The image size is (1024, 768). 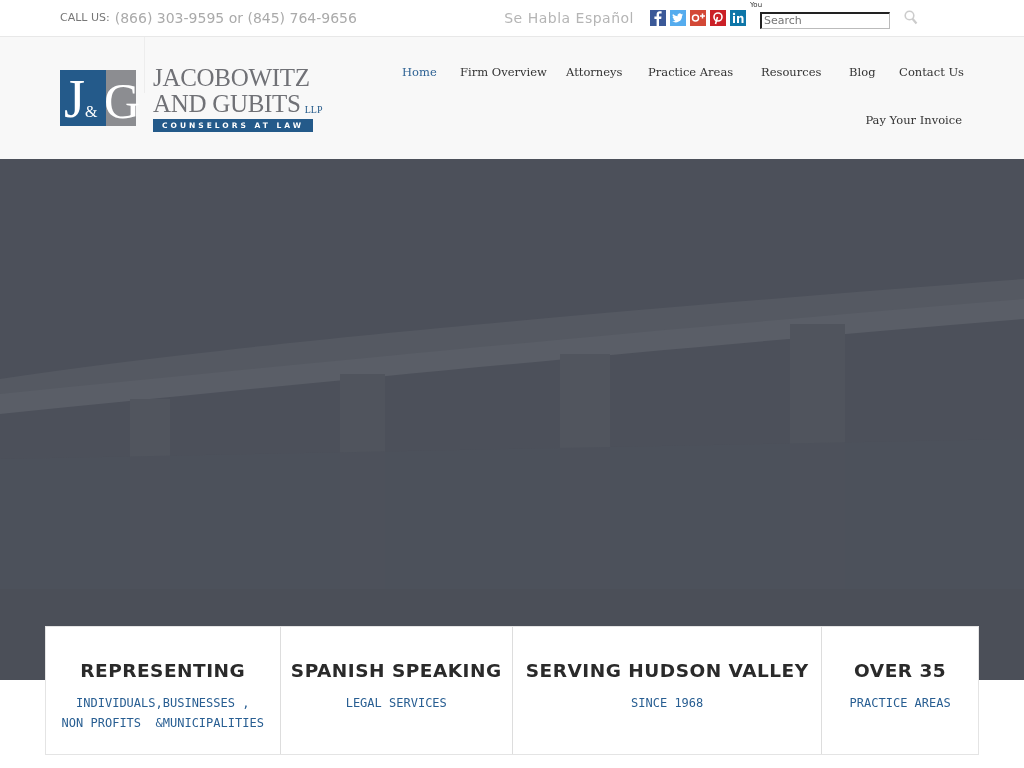 What do you see at coordinates (825, 20) in the screenshot?
I see `search-field: Search` at bounding box center [825, 20].